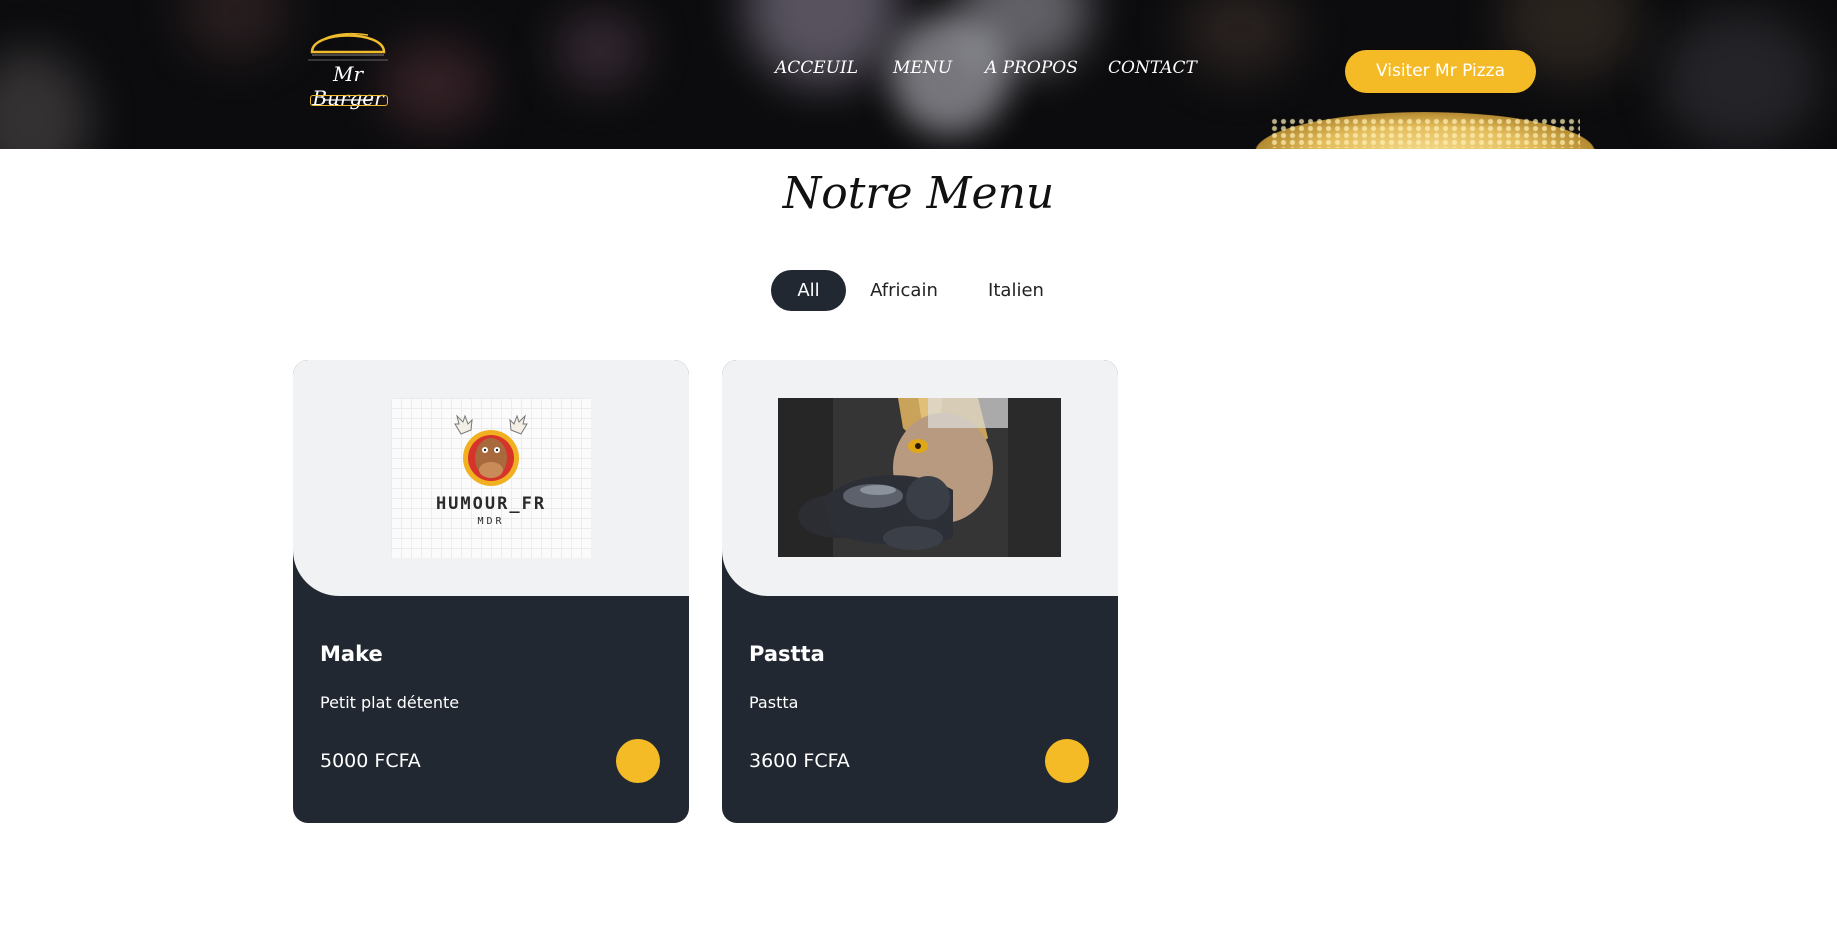  What do you see at coordinates (370, 761) in the screenshot?
I see `card-price: 5000 FCFA` at bounding box center [370, 761].